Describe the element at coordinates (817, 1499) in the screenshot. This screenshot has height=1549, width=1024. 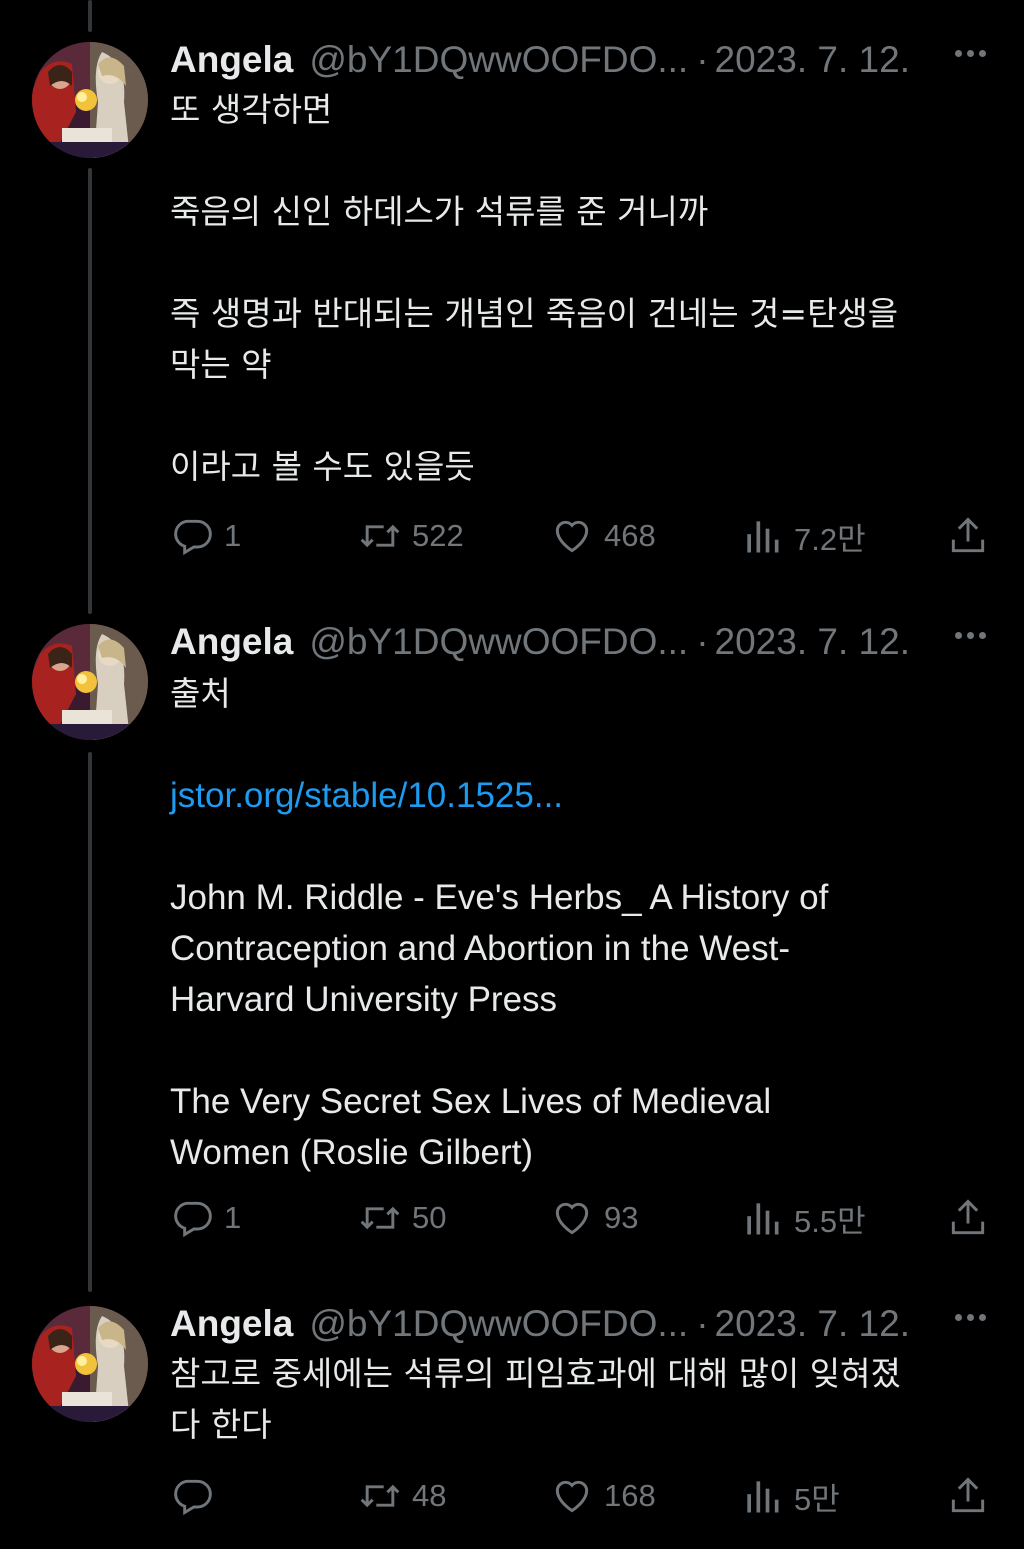
I see `views-count: 5만` at that location.